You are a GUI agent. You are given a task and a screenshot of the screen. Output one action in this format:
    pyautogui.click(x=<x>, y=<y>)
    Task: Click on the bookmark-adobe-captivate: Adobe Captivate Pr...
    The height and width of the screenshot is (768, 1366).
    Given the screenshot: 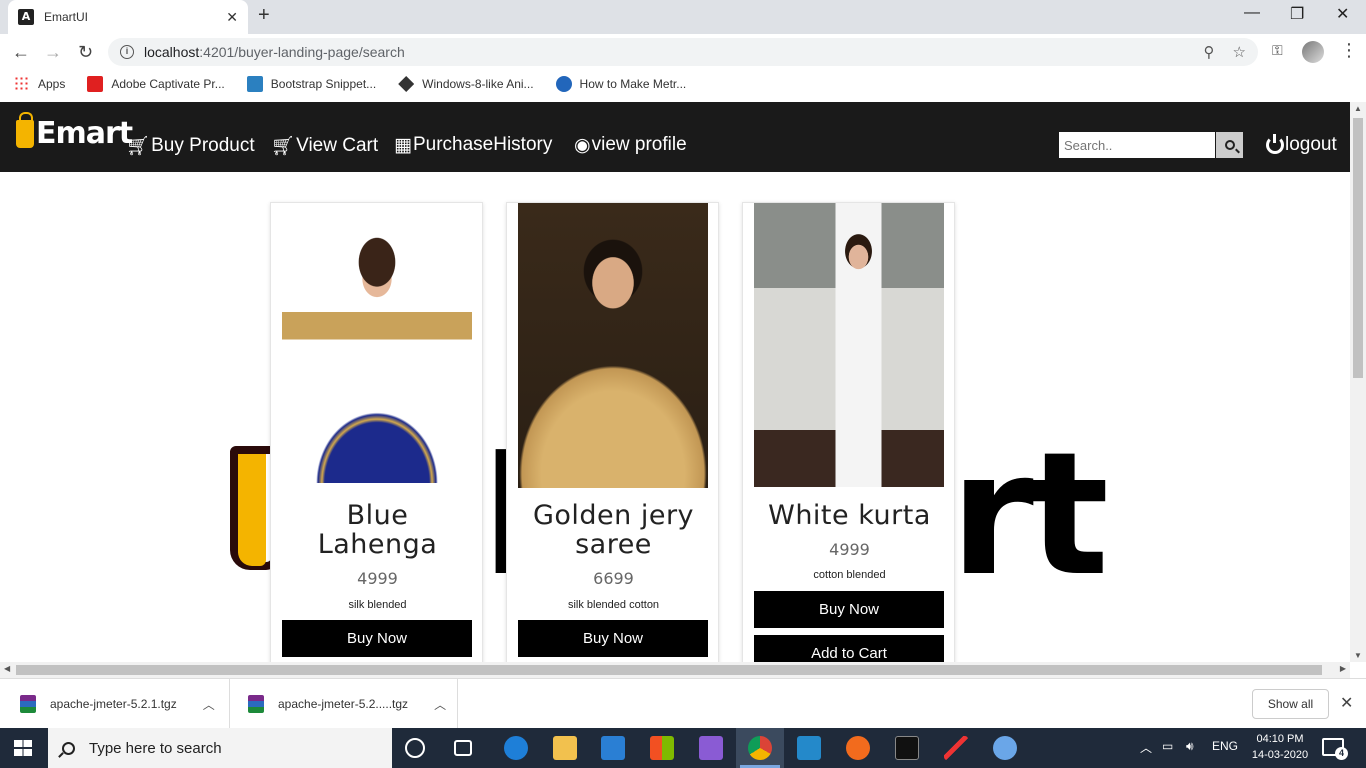 What is the action you would take?
    pyautogui.click(x=156, y=84)
    